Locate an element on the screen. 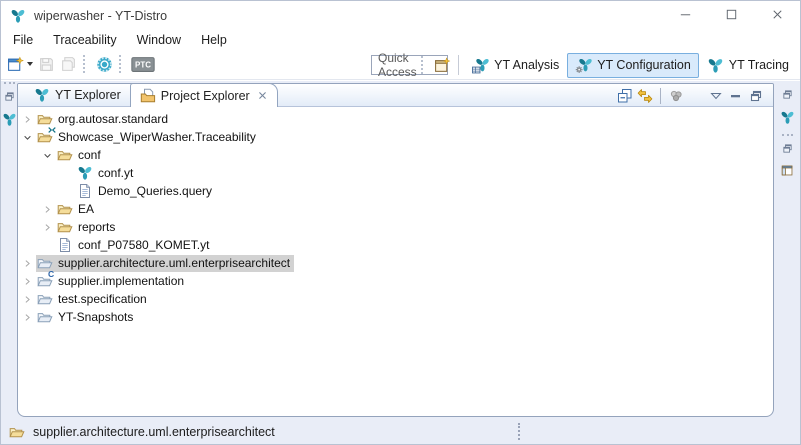 Image resolution: width=801 pixels, height=445 pixels. view-menu-icon is located at coordinates (716, 96).